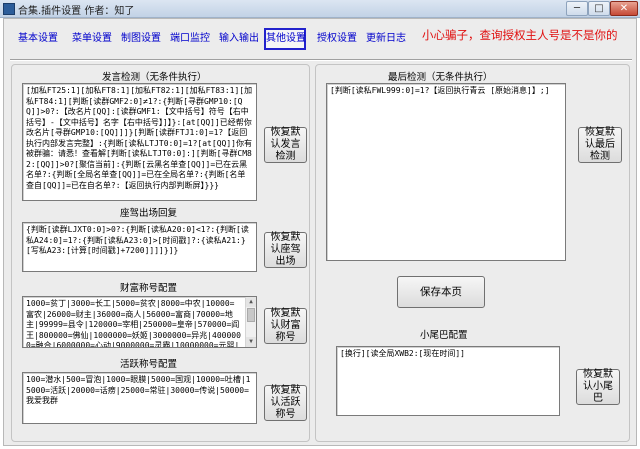 This screenshot has height=449, width=640. What do you see at coordinates (92, 39) in the screenshot?
I see `tab-menu-settings: 菜单设置` at bounding box center [92, 39].